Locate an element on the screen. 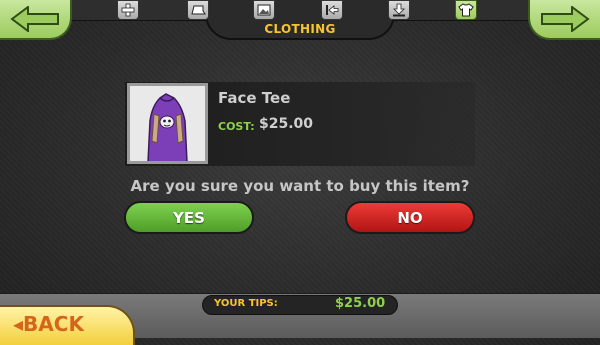 This screenshot has width=600, height=345. cost-label: COST: is located at coordinates (236, 126).